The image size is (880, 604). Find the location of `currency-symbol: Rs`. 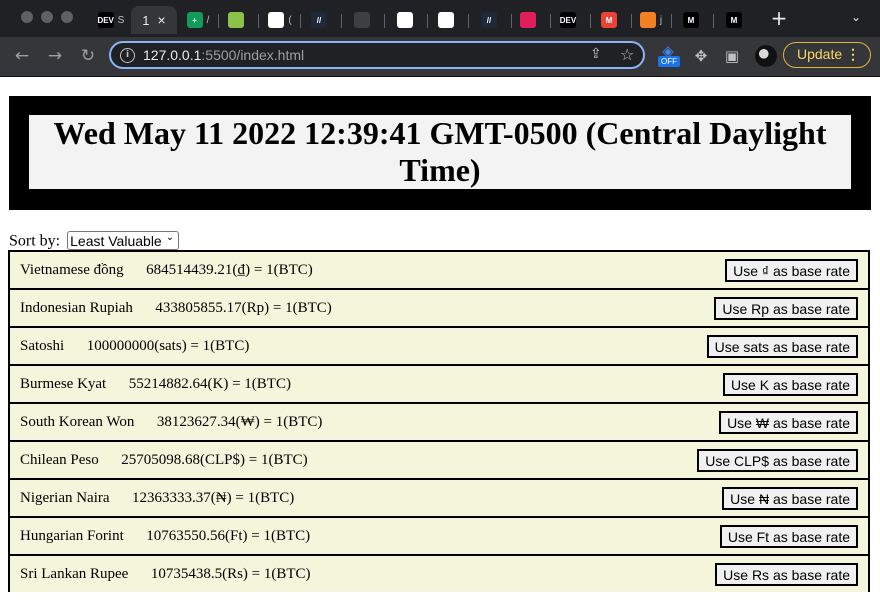

currency-symbol: Rs is located at coordinates (235, 574).